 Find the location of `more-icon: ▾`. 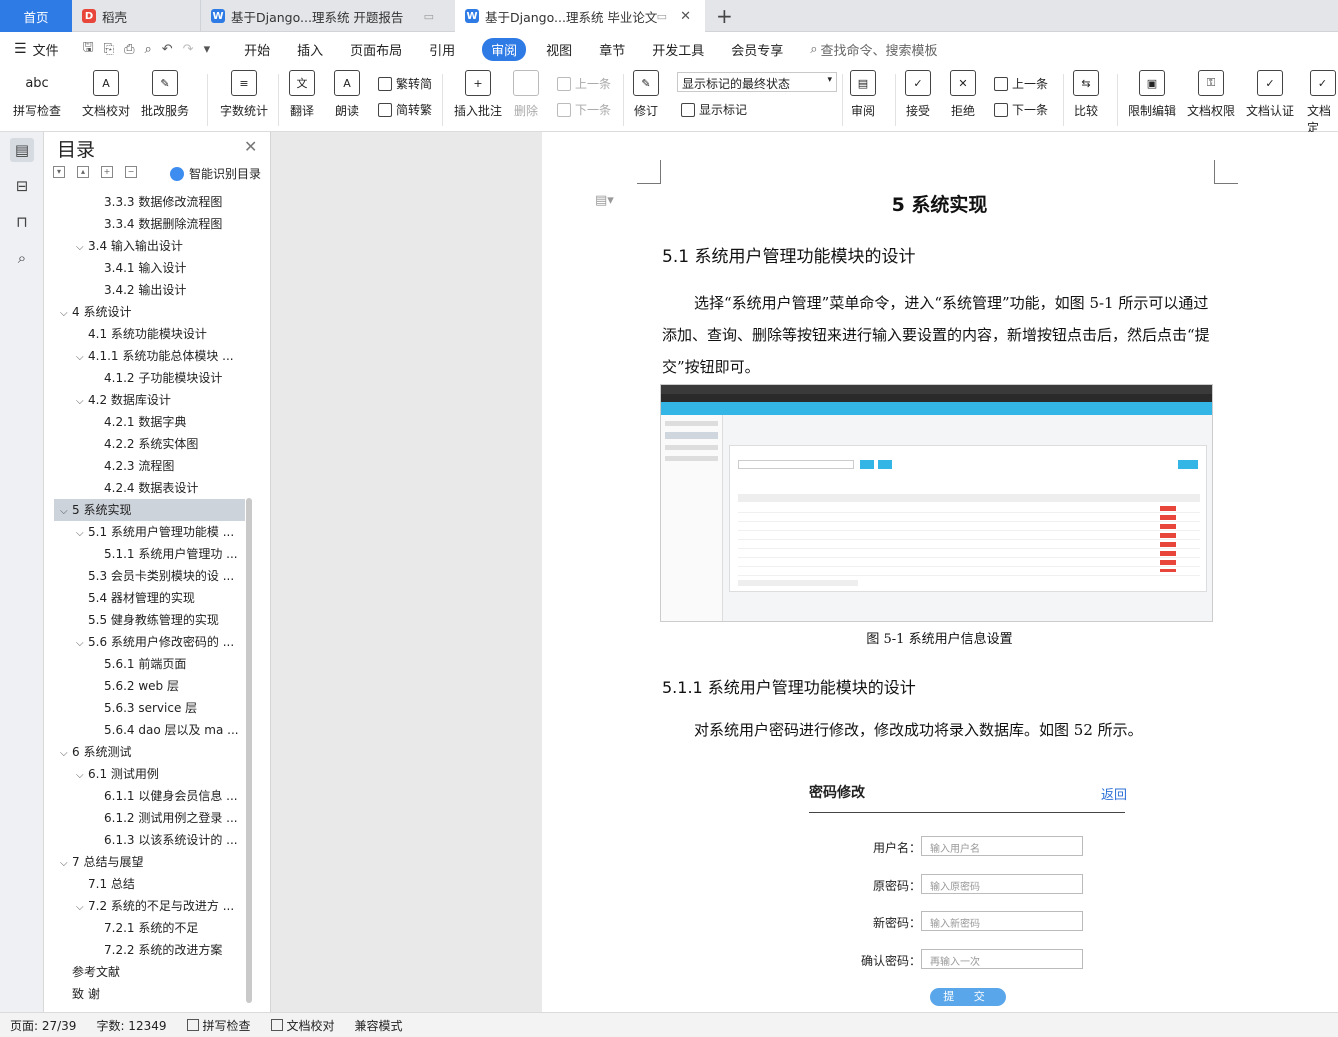

more-icon: ▾ is located at coordinates (207, 49).